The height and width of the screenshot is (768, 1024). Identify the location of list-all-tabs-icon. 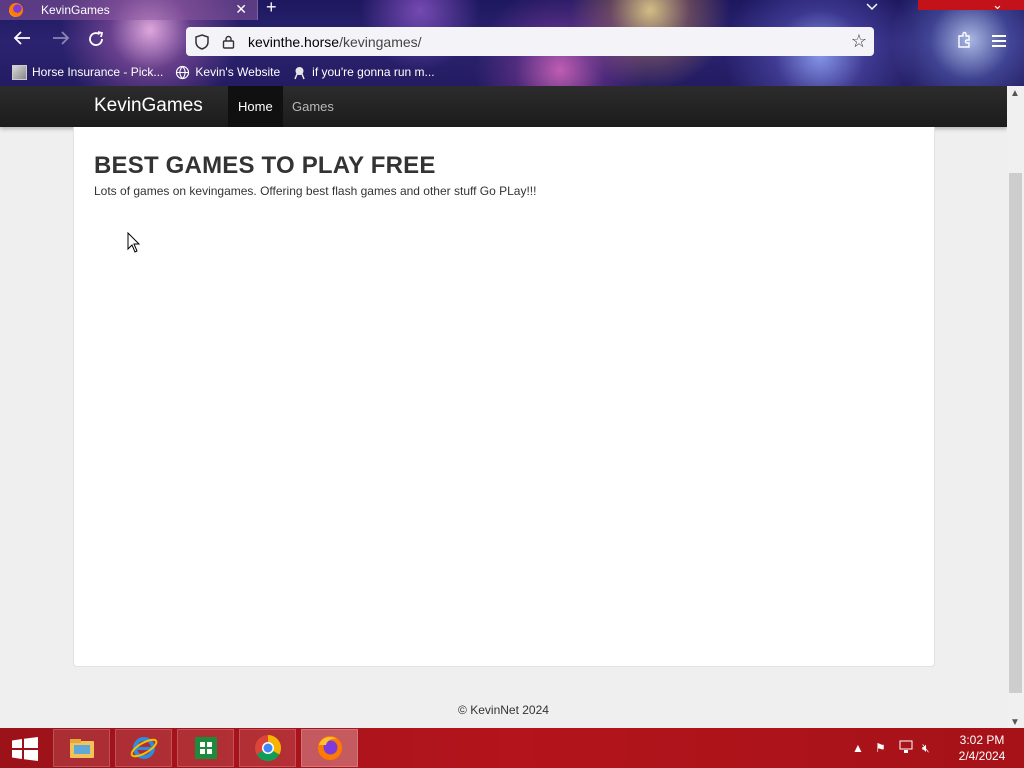
(872, 7).